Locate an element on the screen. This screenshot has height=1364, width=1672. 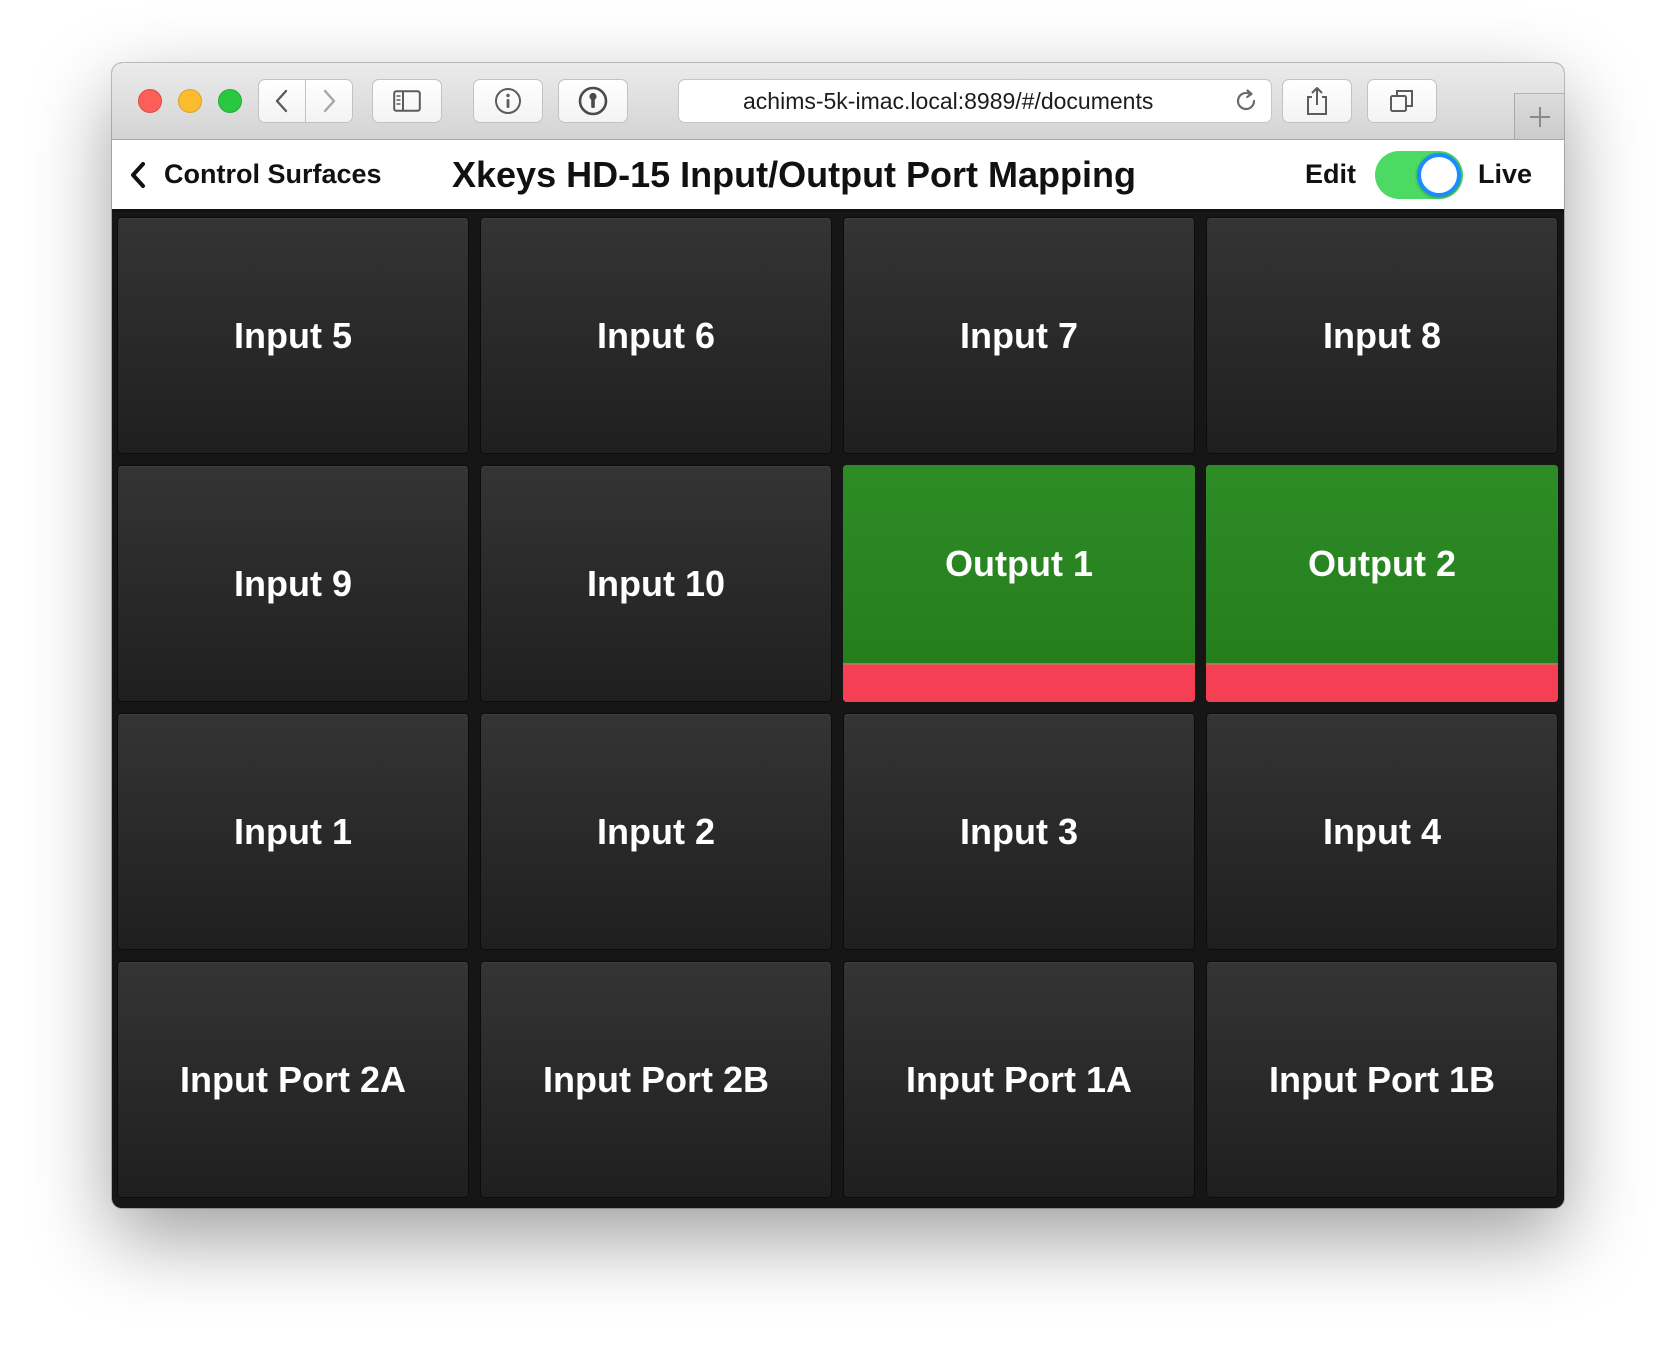
key-input-port-1b: Input Port 1B is located at coordinates (1382, 1079).